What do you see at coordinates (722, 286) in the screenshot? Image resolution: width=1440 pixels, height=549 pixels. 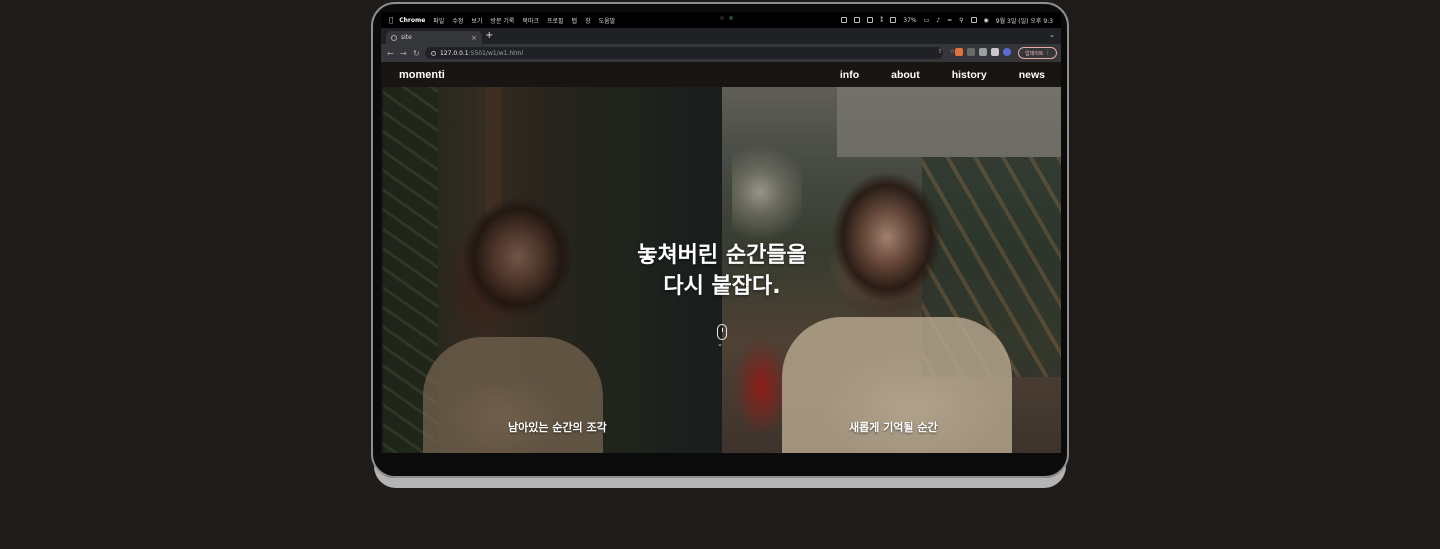 I see `headline-line-2: 다시 붙잡다.` at bounding box center [722, 286].